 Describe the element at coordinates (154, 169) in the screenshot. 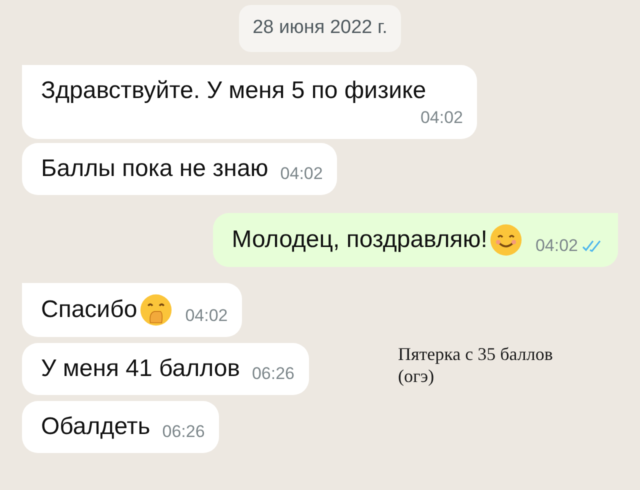

I see `message-text: Баллы пока не знаю` at that location.